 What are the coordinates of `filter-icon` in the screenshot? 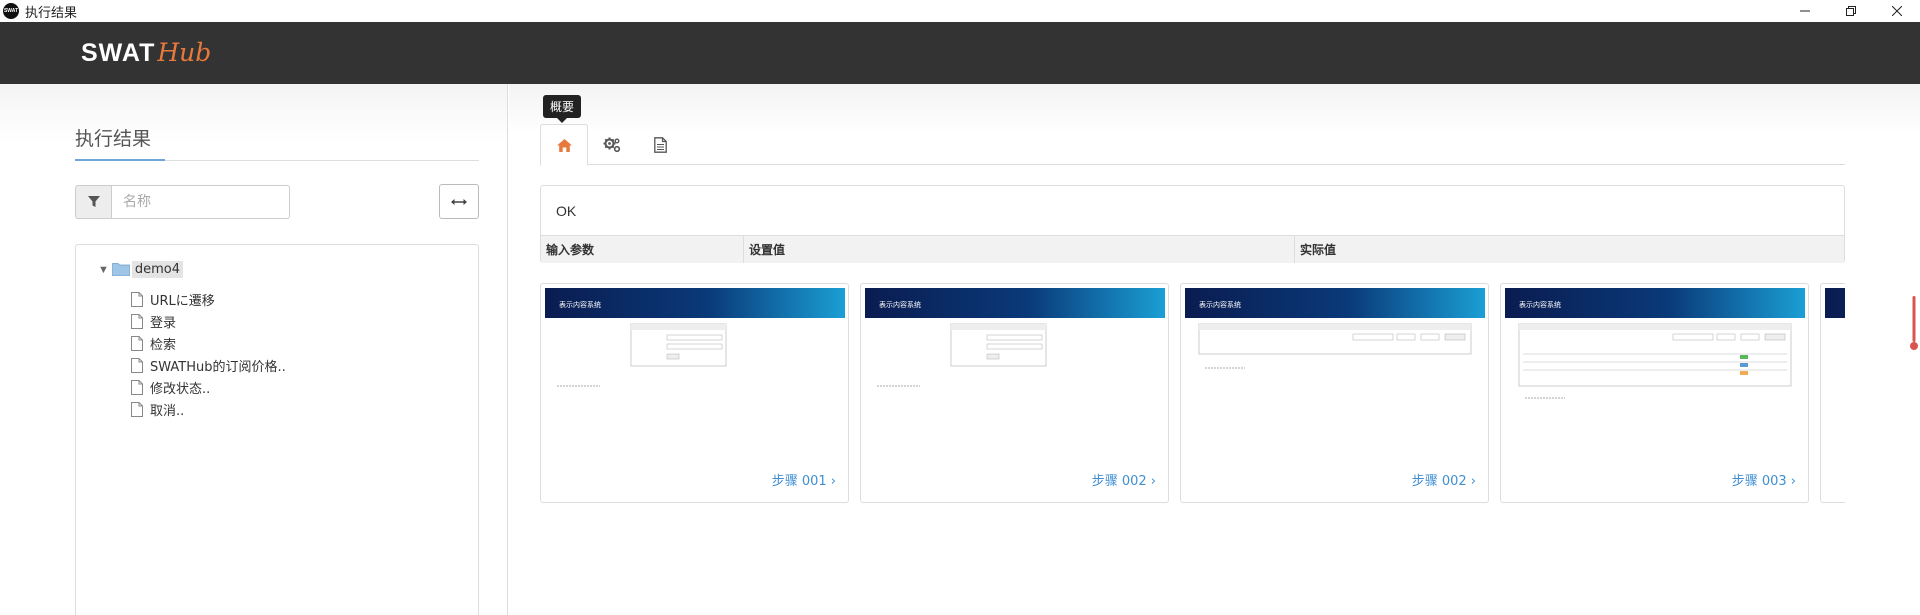 It's located at (93, 201).